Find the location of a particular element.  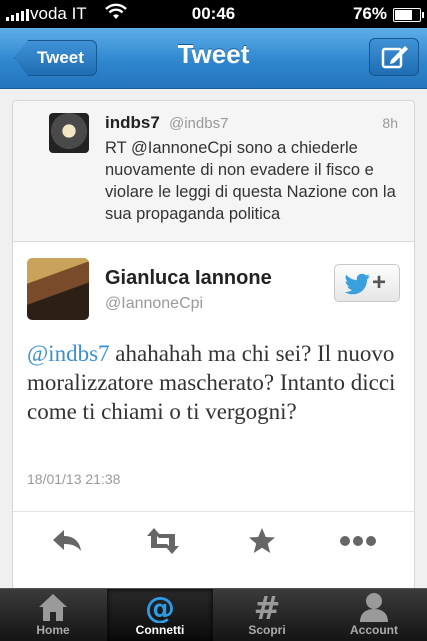

tab-label: Account is located at coordinates (374, 630).